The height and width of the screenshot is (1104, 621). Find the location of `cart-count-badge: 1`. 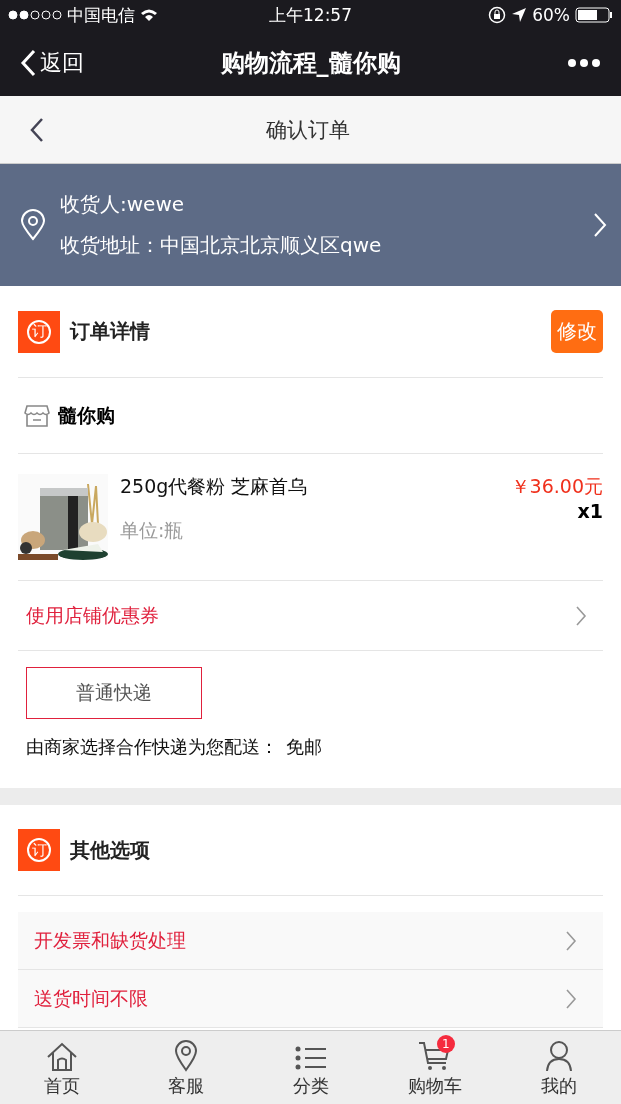

cart-count-badge: 1 is located at coordinates (445, 1044).